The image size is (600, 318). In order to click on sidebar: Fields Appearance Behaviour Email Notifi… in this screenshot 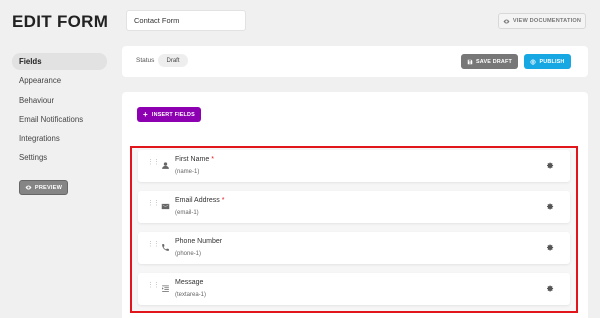, I will do `click(59, 111)`.